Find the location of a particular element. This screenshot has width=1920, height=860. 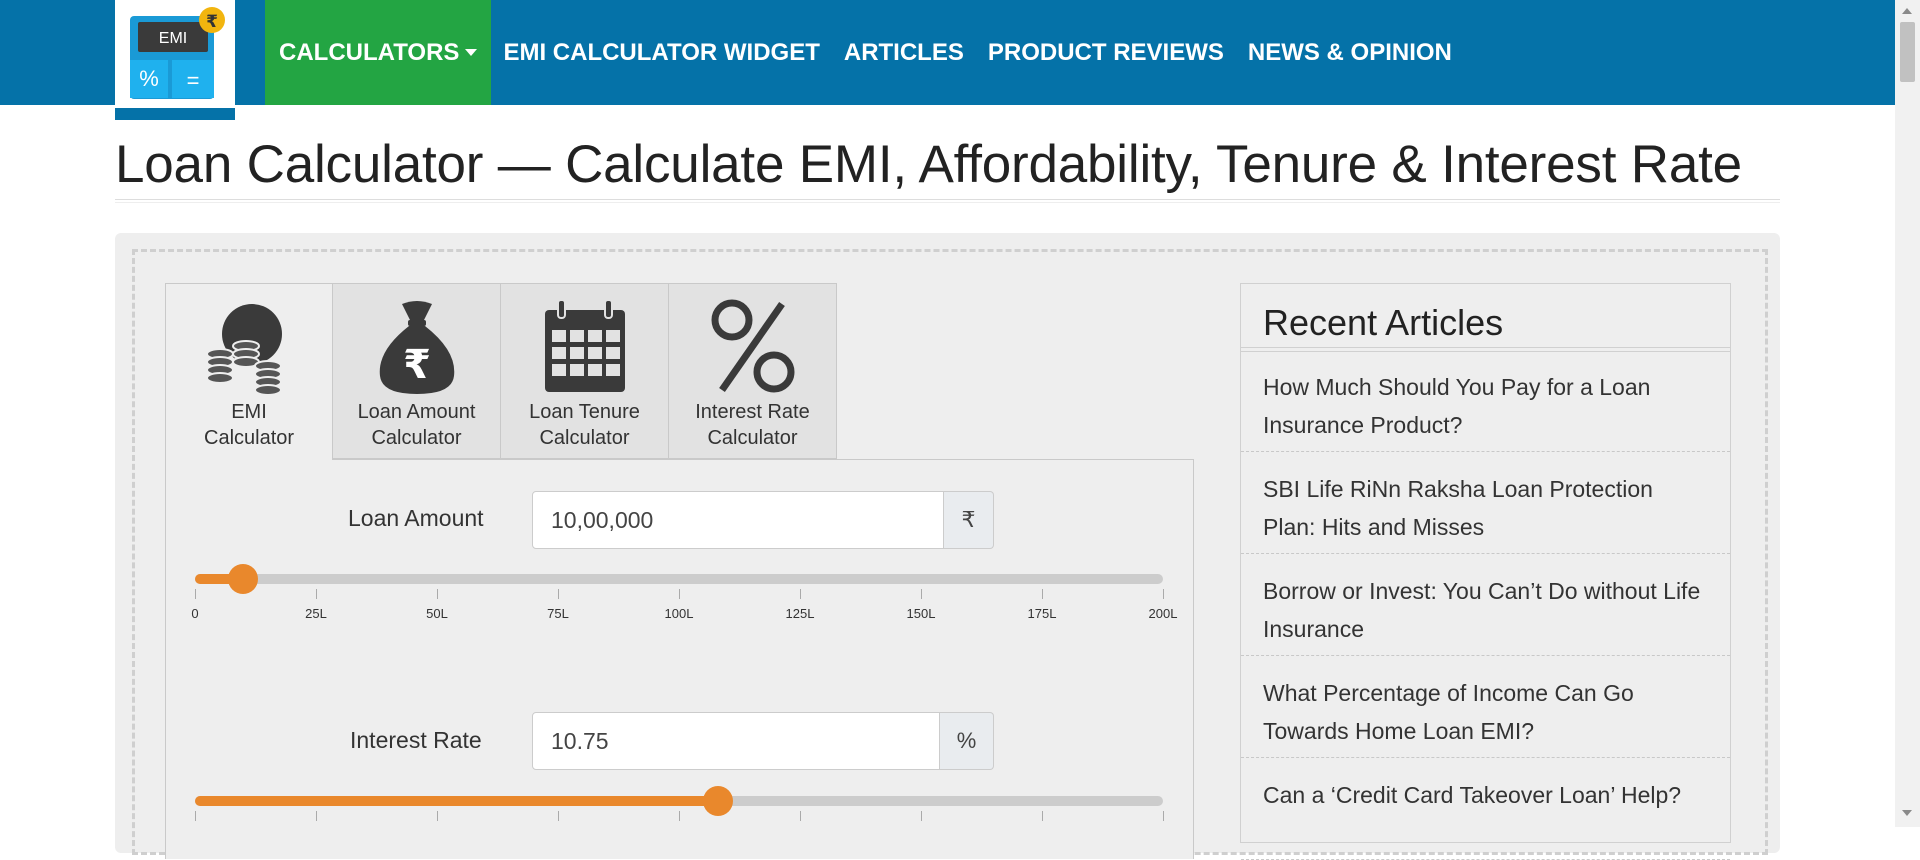

tab-label: EMI Calculator is located at coordinates (249, 425).